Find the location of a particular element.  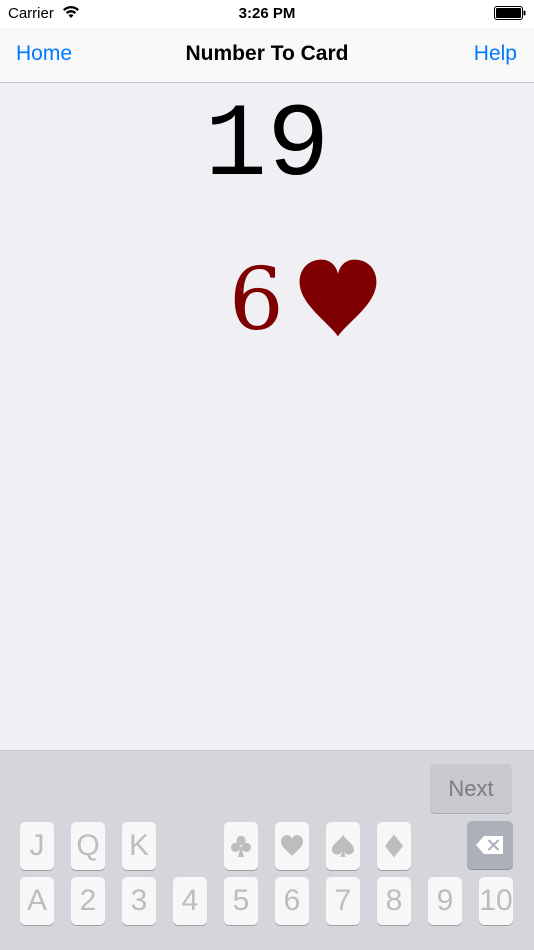

navigation-bar: Home Number To Card Help is located at coordinates (267, 55).